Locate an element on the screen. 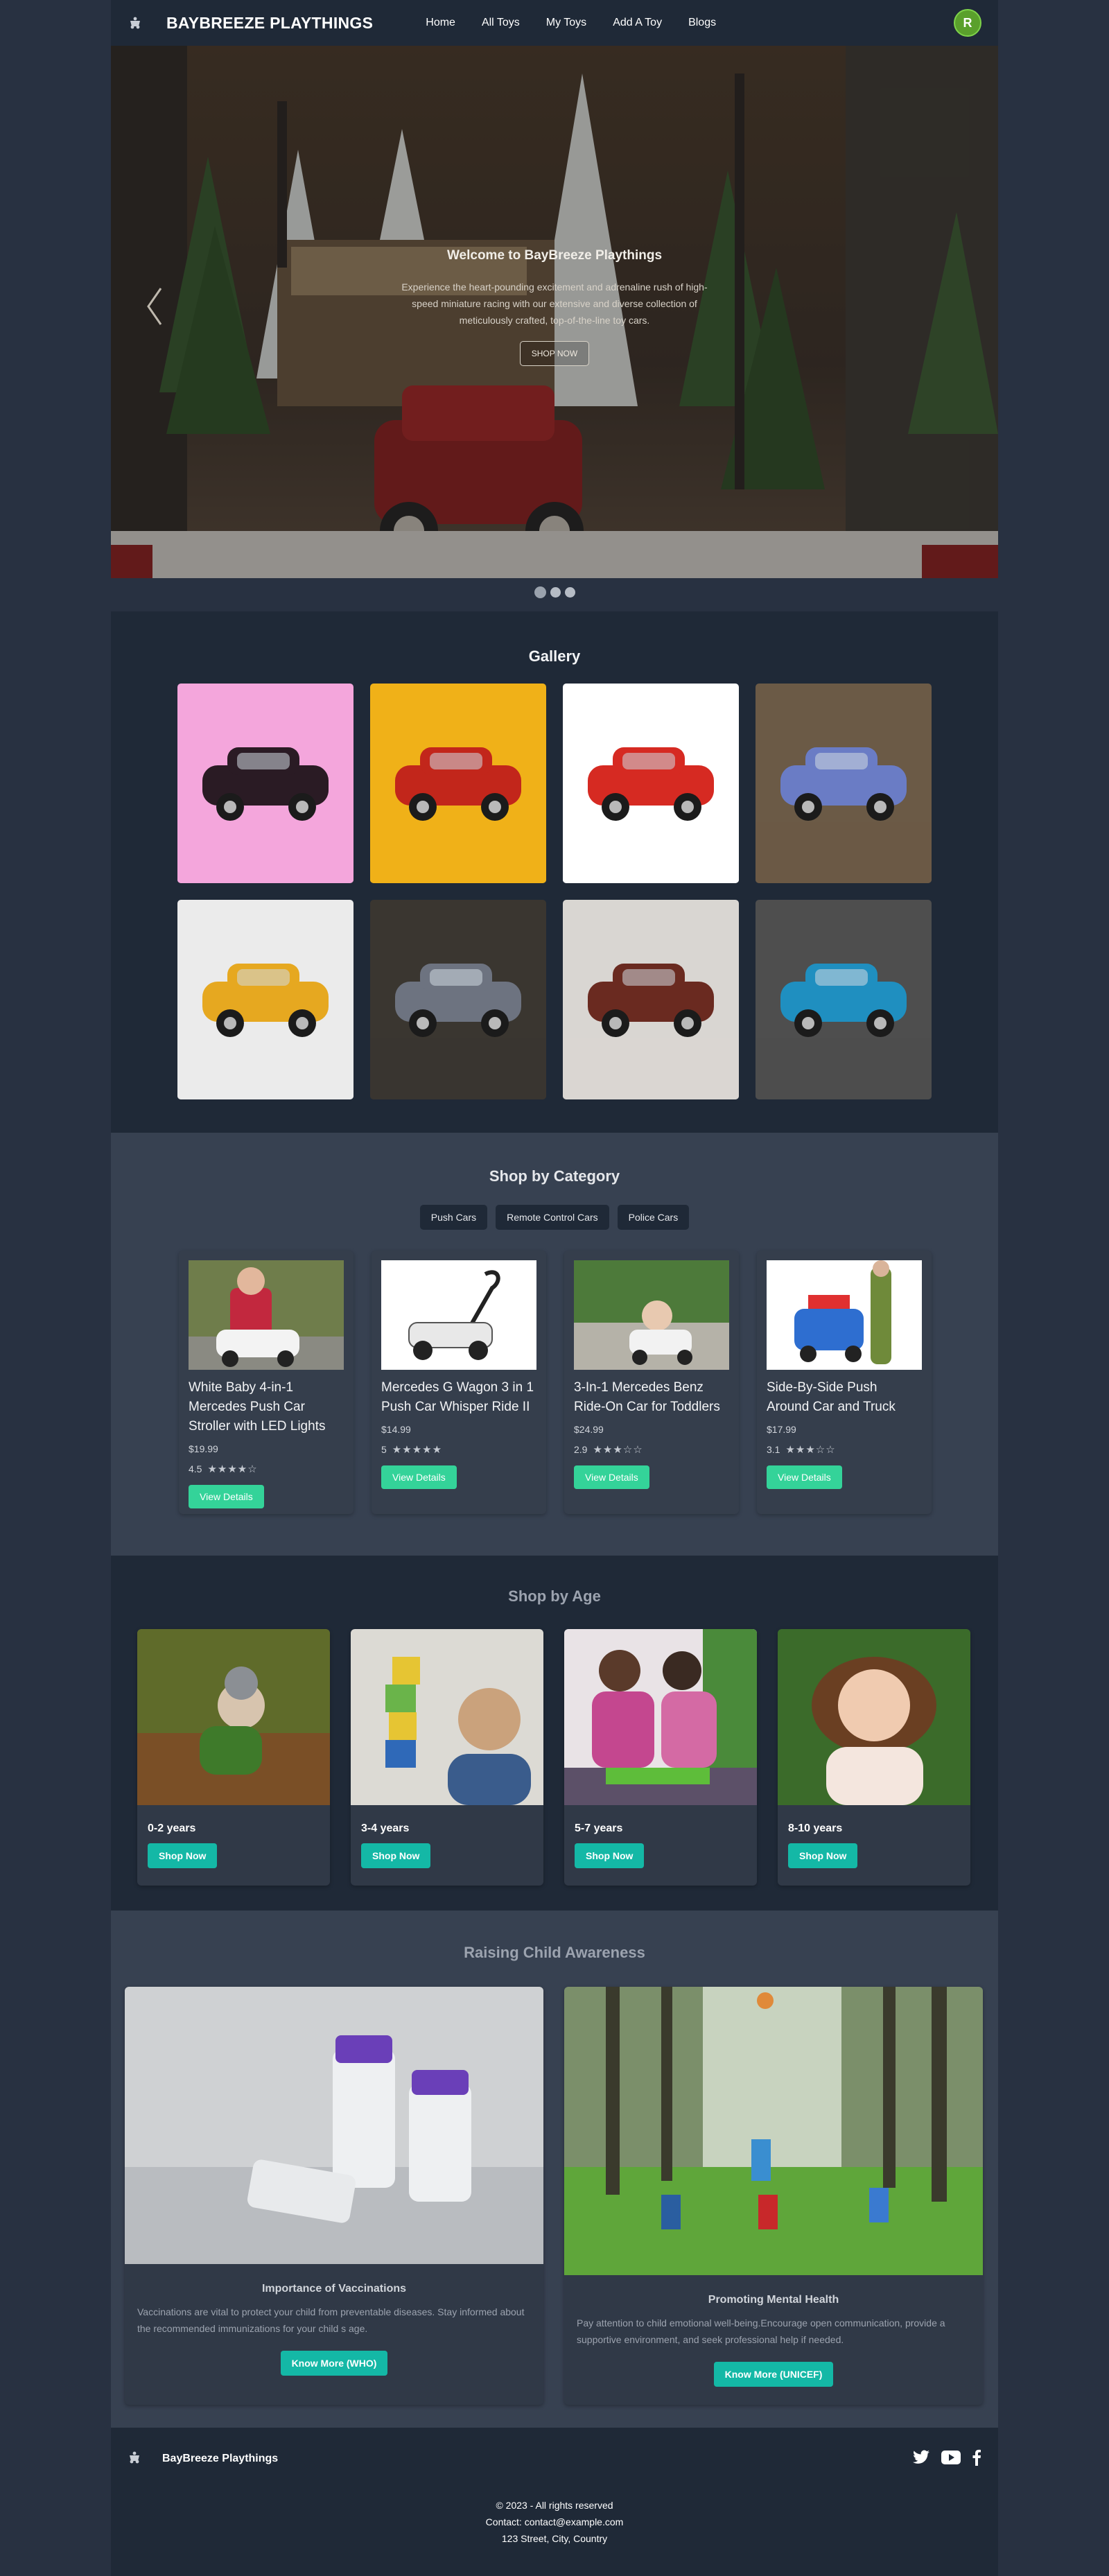 This screenshot has height=2576, width=1109. product-rating: 4.5 ★★★★☆ is located at coordinates (266, 1469).